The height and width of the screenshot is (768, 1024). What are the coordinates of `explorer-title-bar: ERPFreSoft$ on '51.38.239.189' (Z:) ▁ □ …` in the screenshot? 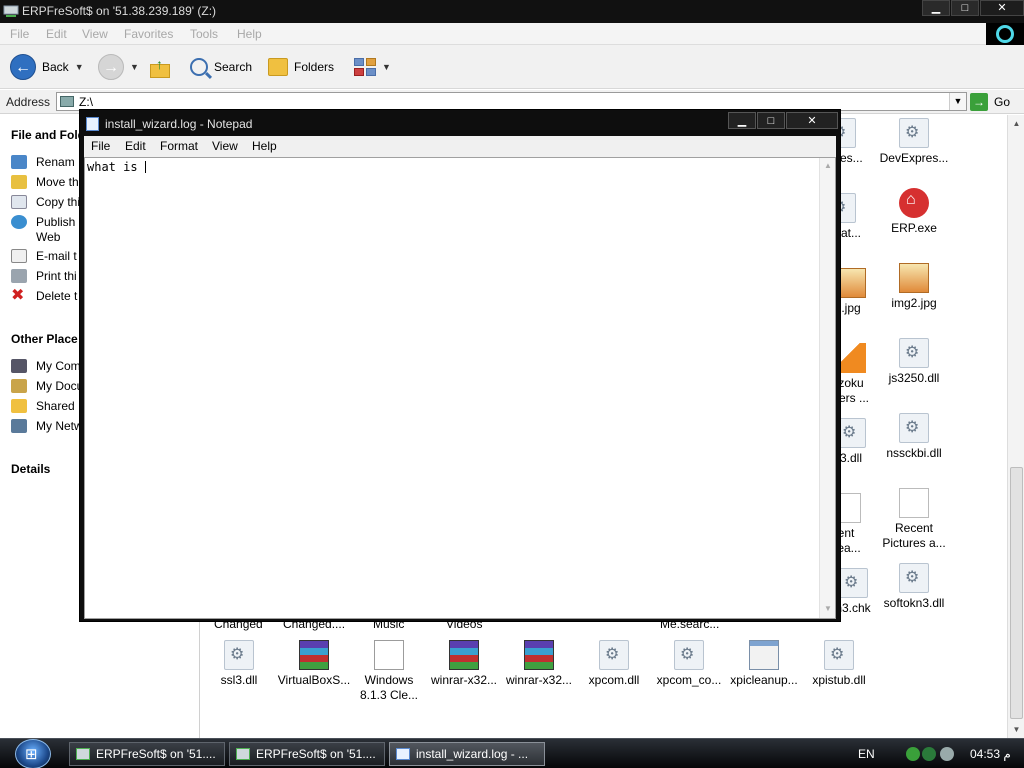 It's located at (512, 11).